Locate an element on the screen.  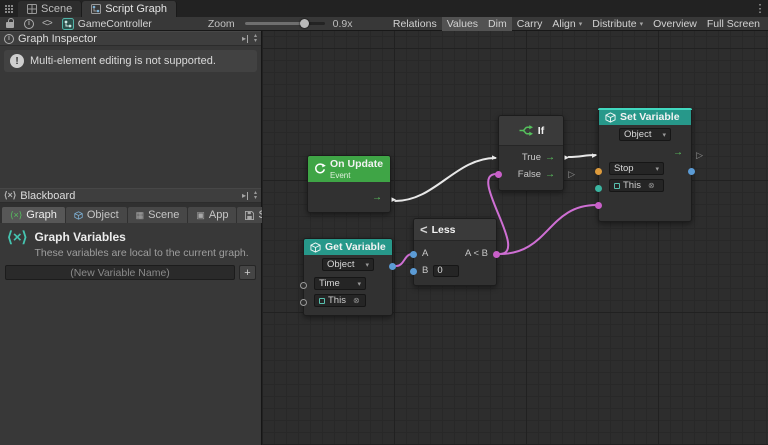
false-output-port: ▷ is located at coordinates (571, 174).